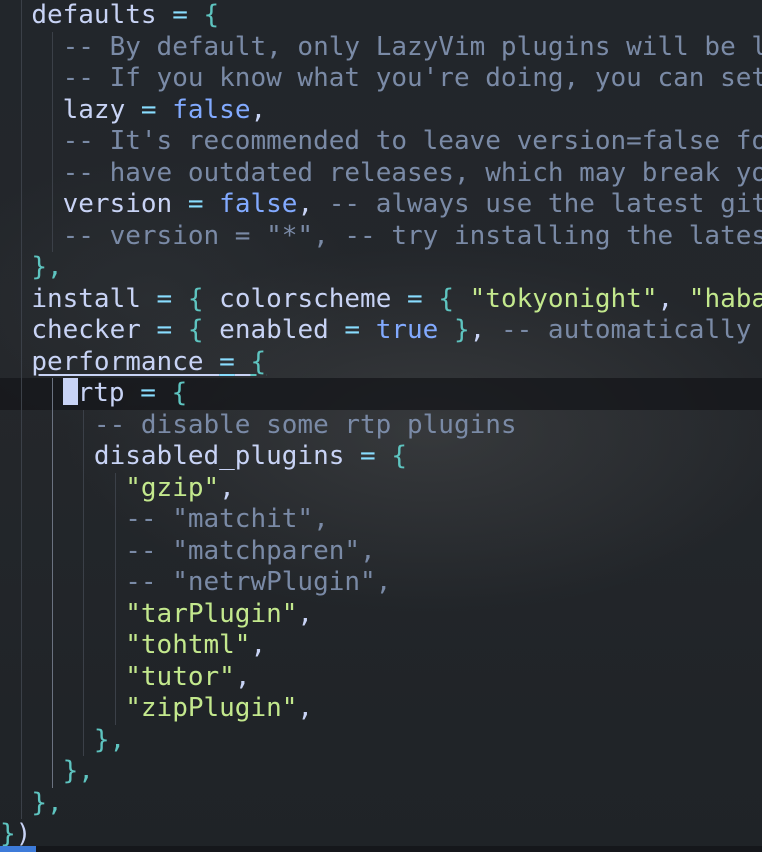  Describe the element at coordinates (563, 298) in the screenshot. I see `code-token: "tokyonight"` at that location.